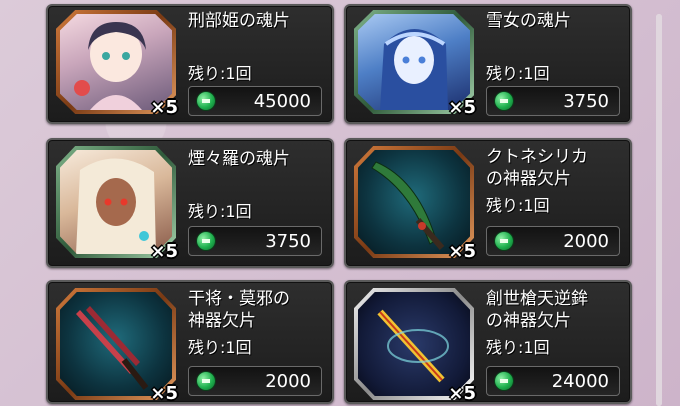  I want to click on shop-item-card: ×5 刑部姫の魂片 残り:1回 45000, so click(190, 64).